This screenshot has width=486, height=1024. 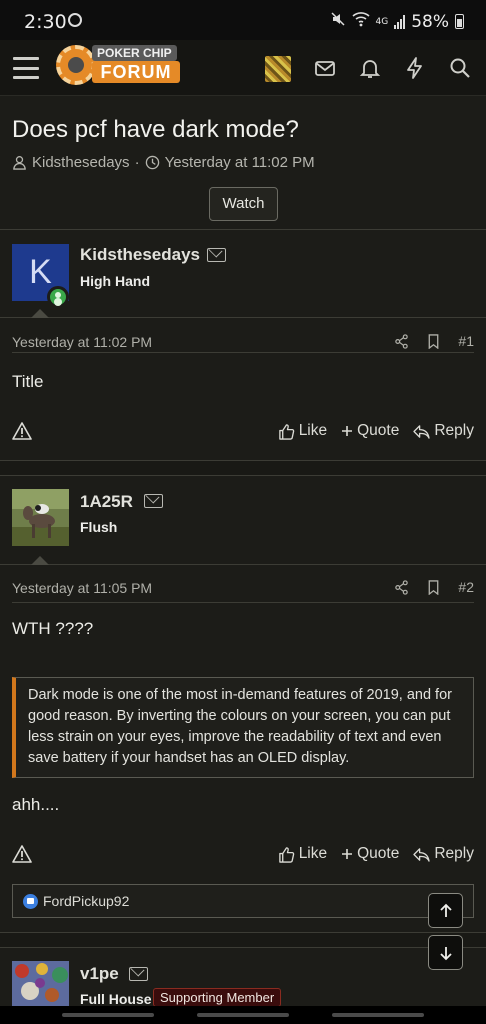 What do you see at coordinates (400, 21) in the screenshot?
I see `signal-icon` at bounding box center [400, 21].